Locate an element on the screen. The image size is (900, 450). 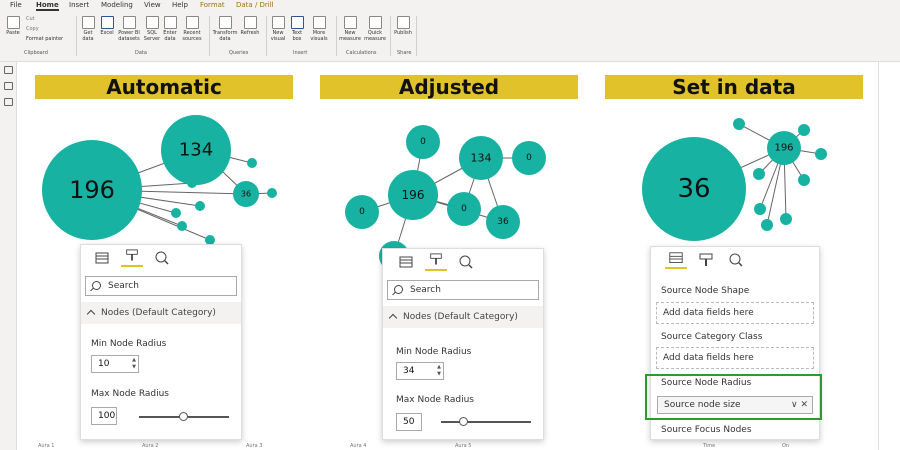
max-node-radius-slider is located at coordinates (486, 422).